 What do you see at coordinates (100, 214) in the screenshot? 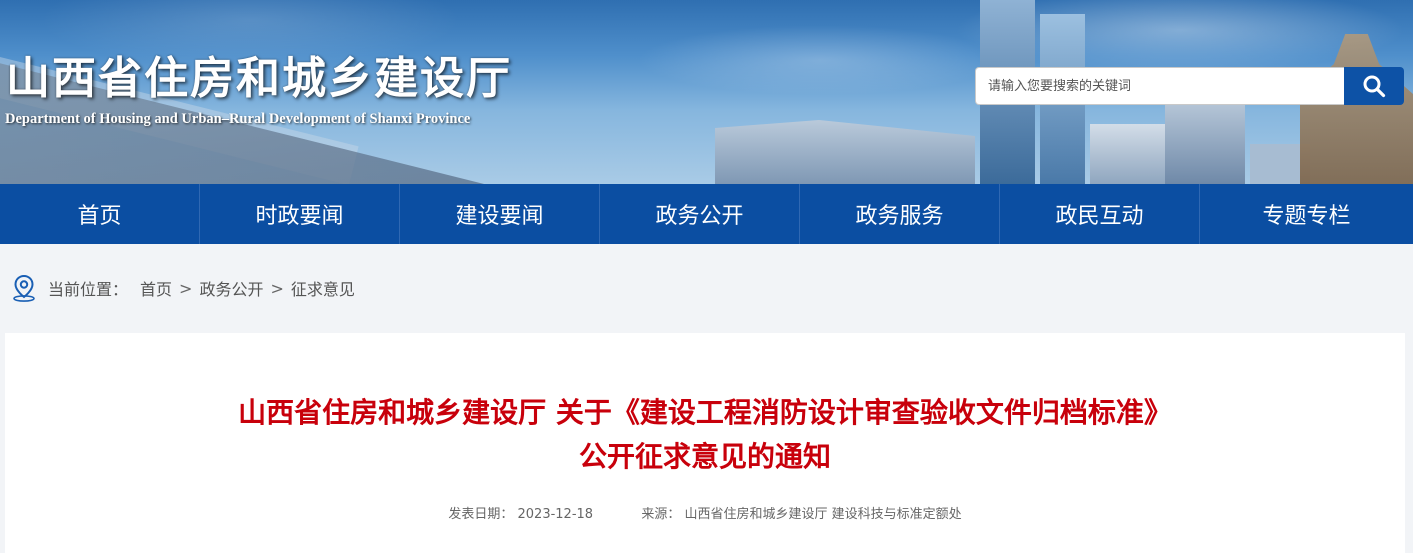
I see `nav-item-home: 首页` at bounding box center [100, 214].